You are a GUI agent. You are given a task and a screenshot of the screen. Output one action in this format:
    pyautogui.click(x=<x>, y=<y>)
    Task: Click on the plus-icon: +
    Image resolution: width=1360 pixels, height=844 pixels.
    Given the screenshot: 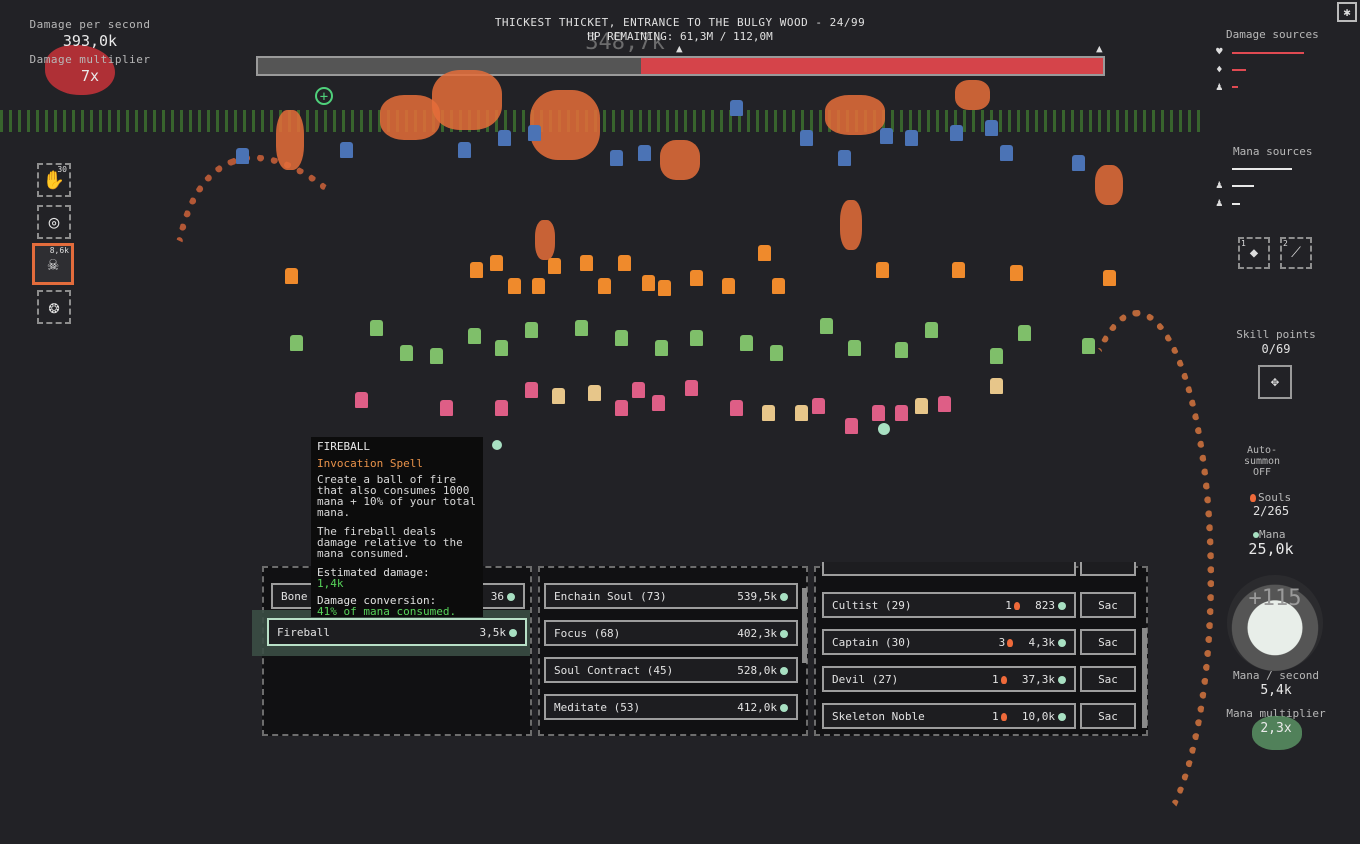 What is the action you would take?
    pyautogui.click(x=324, y=96)
    